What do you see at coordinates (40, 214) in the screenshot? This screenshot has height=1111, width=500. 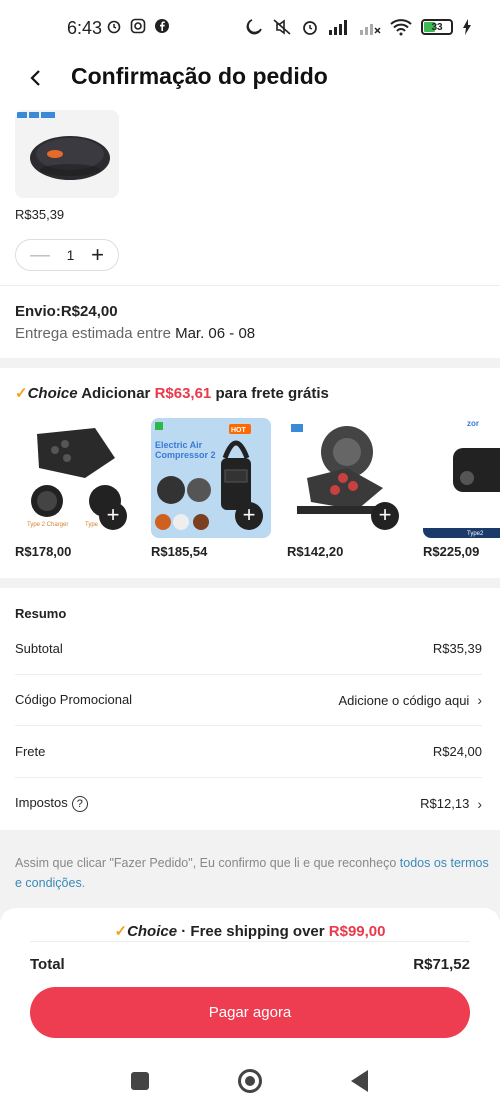 I see `product-price: R$35,39` at bounding box center [40, 214].